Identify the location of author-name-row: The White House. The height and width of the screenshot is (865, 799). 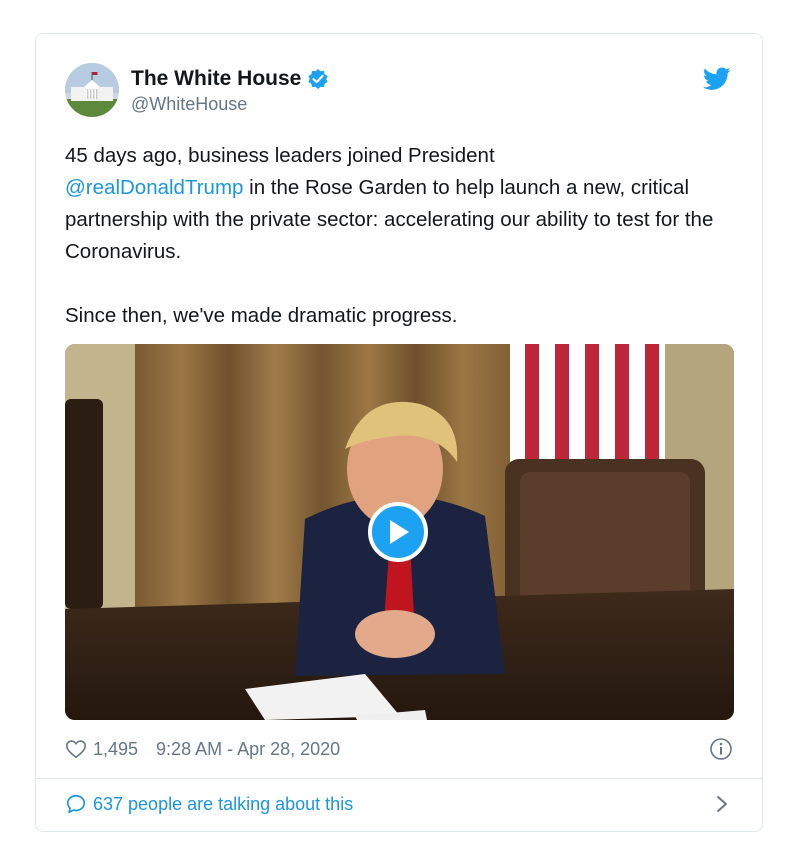
(230, 79).